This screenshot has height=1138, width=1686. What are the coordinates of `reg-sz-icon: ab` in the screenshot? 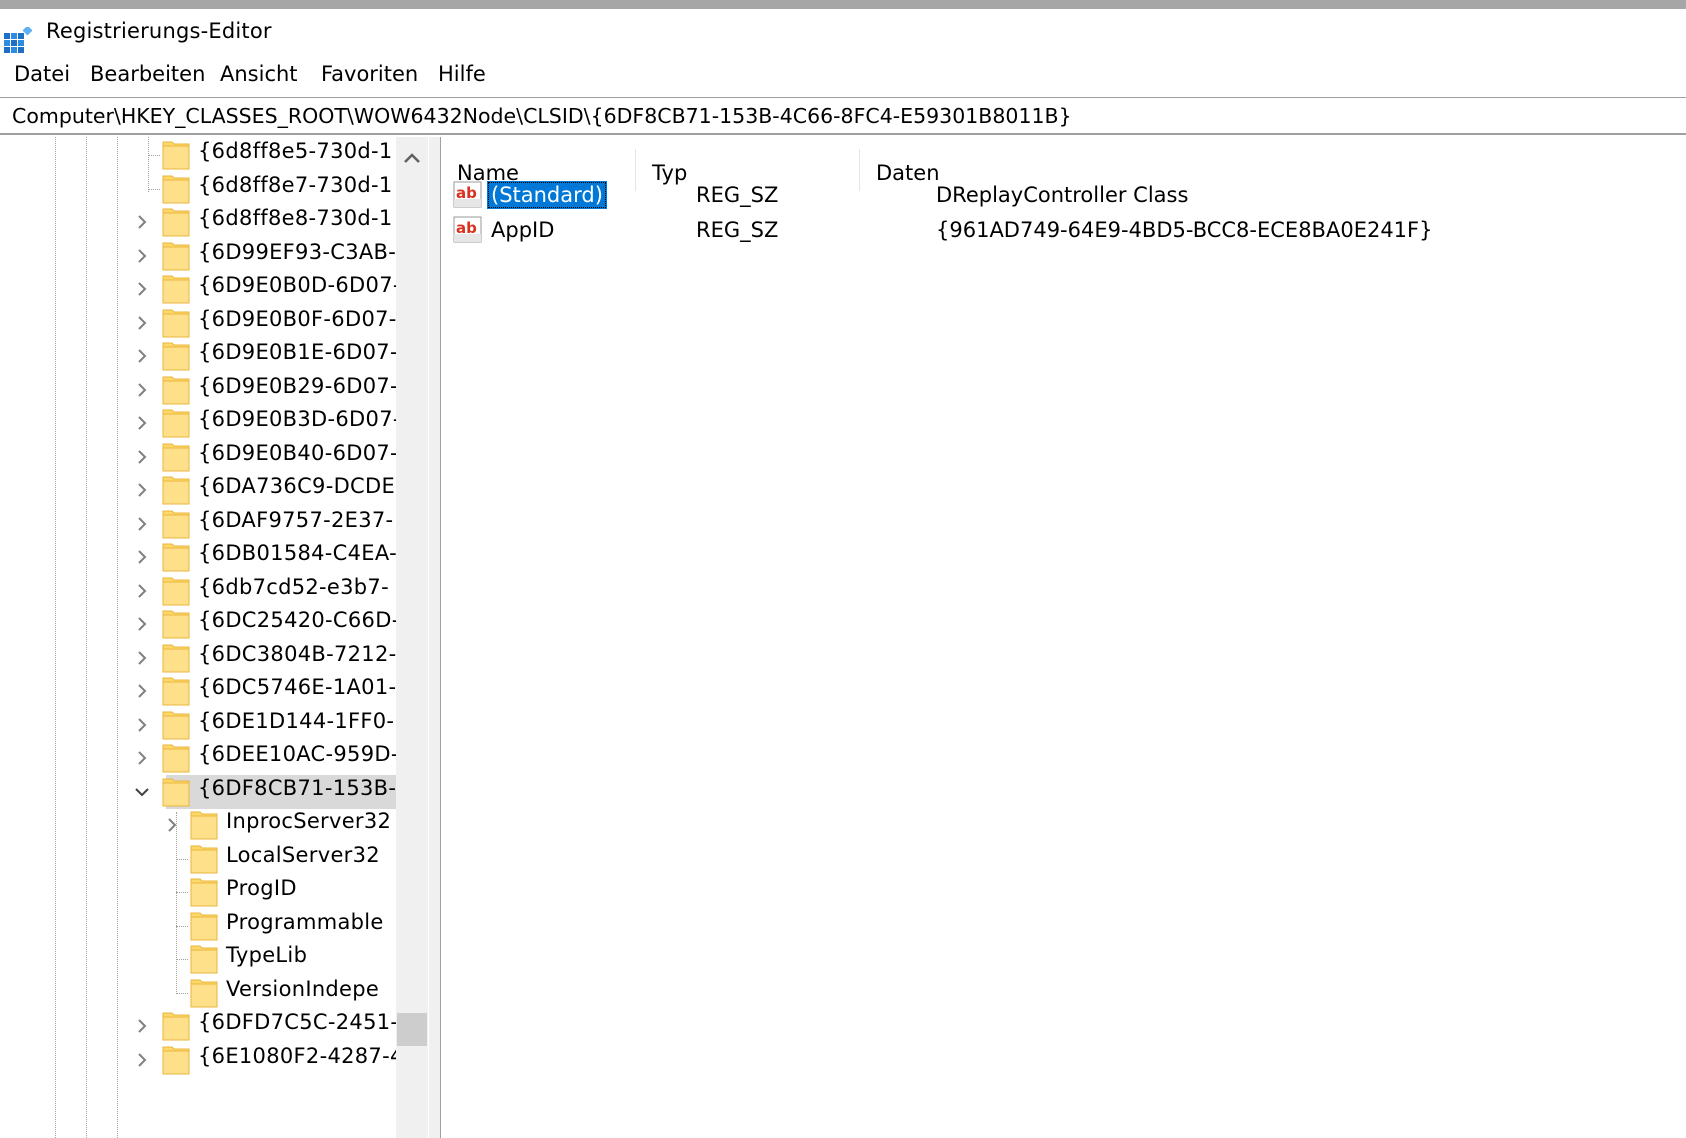 It's located at (467, 229).